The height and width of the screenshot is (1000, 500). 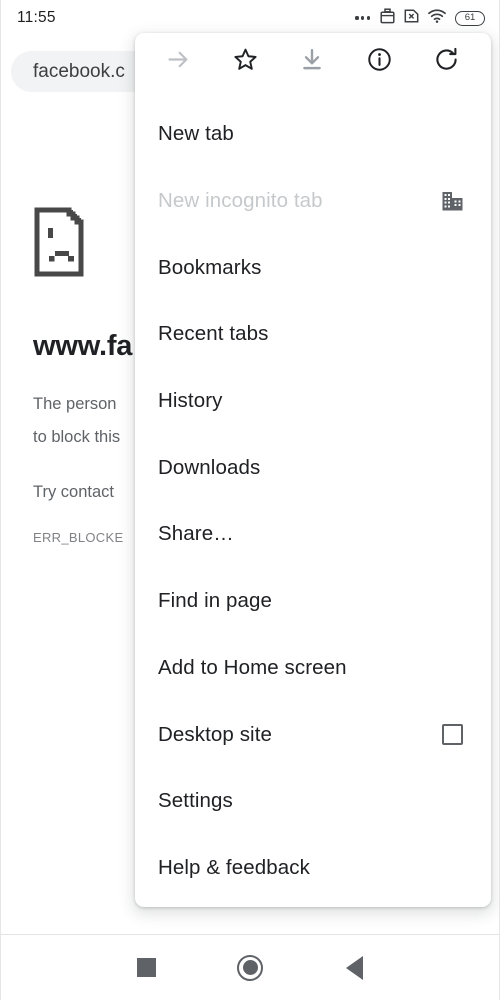 What do you see at coordinates (313, 734) in the screenshot?
I see `menu-item-desktop-site: Desktop site` at bounding box center [313, 734].